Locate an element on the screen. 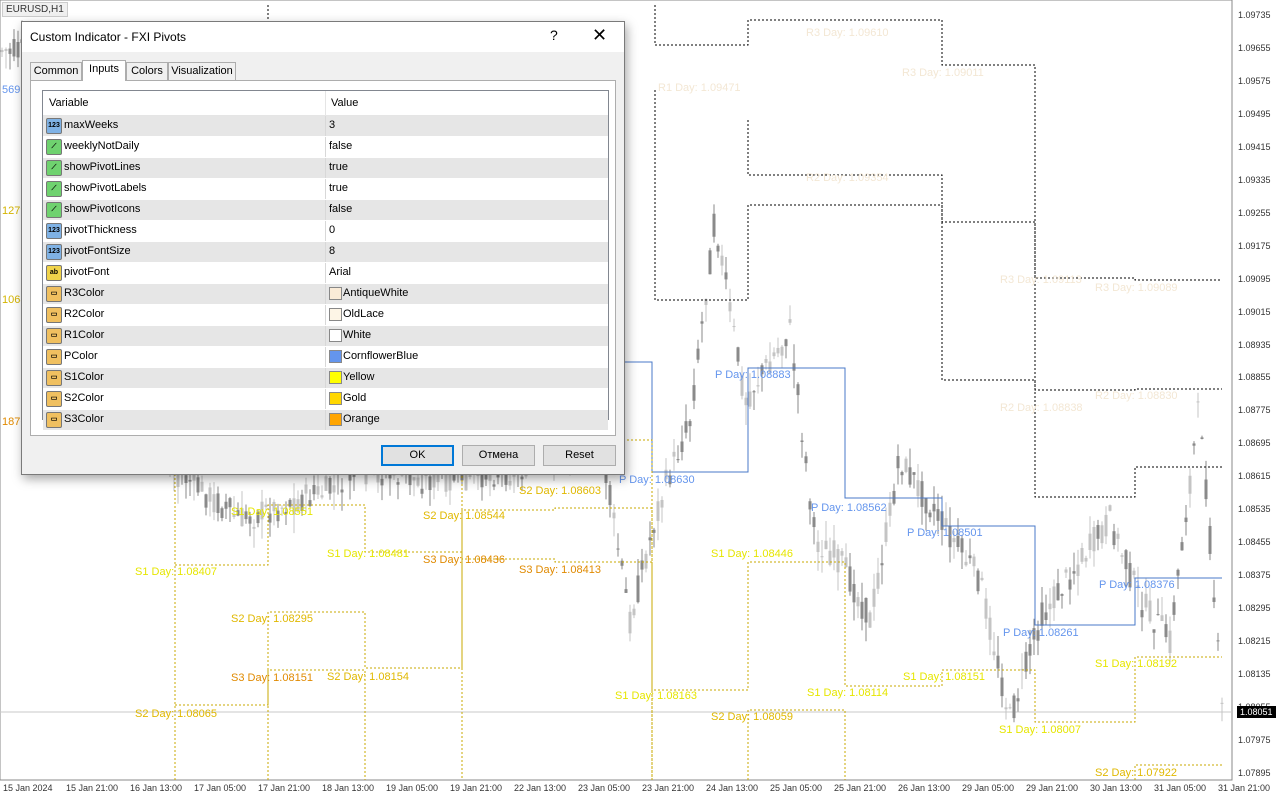 This screenshot has width=1280, height=800. help-button: ? is located at coordinates (554, 35).